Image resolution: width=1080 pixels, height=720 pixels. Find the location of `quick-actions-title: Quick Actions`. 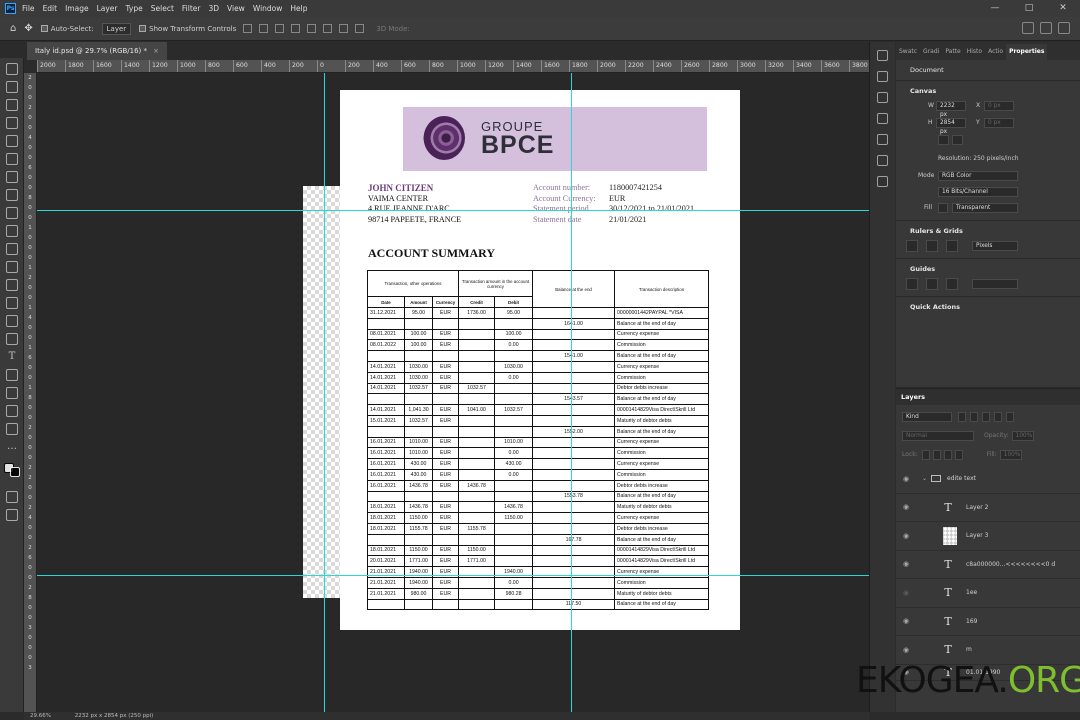

quick-actions-title: Quick Actions is located at coordinates (988, 304).